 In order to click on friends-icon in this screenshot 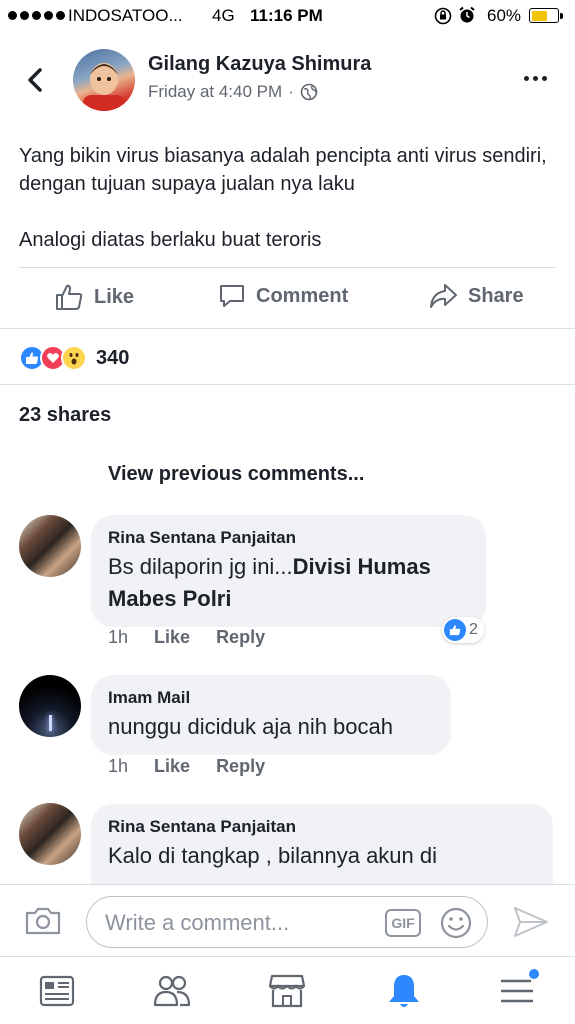, I will do `click(172, 991)`.